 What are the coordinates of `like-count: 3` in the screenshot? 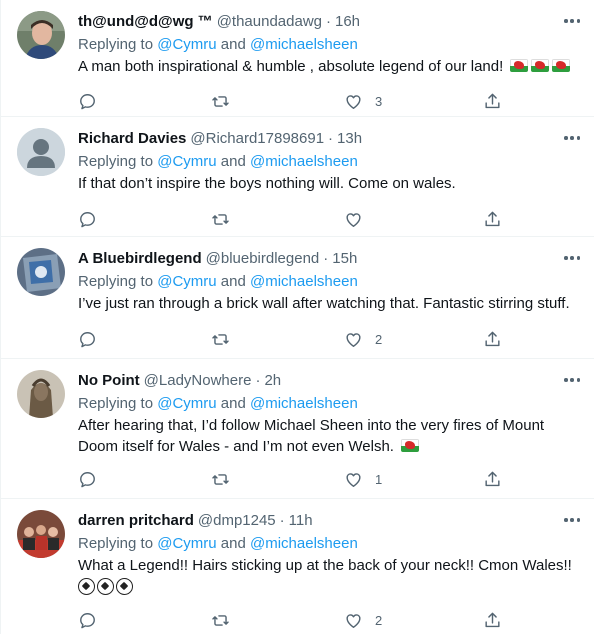 It's located at (379, 101).